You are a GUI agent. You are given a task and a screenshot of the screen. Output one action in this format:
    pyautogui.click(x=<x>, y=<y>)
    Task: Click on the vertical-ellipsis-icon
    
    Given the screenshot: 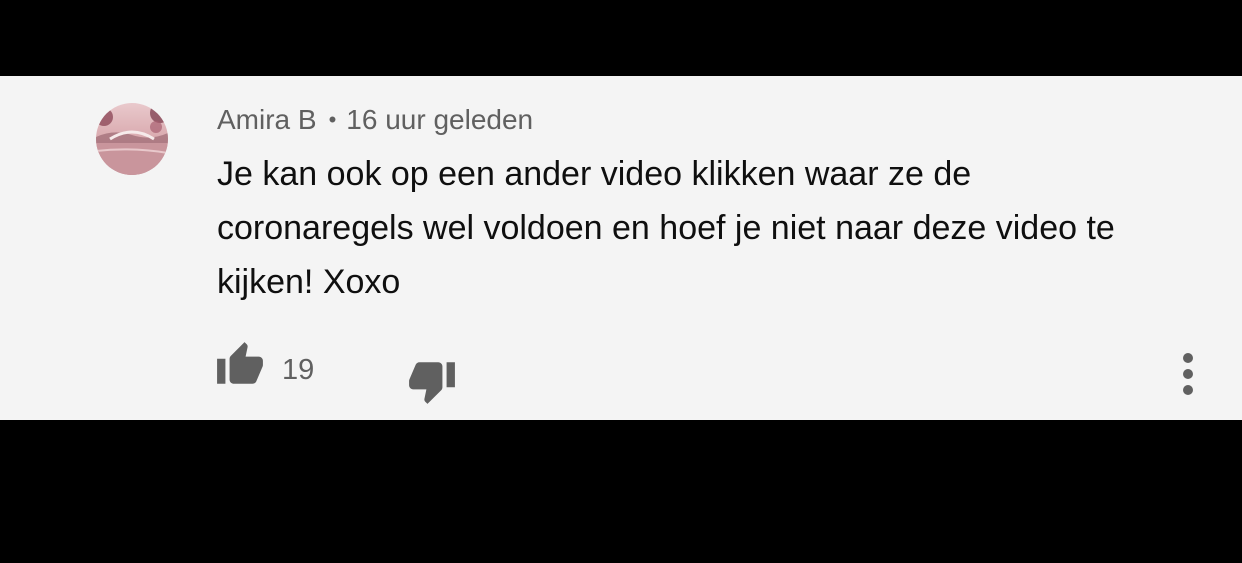 What is the action you would take?
    pyautogui.click(x=1188, y=374)
    